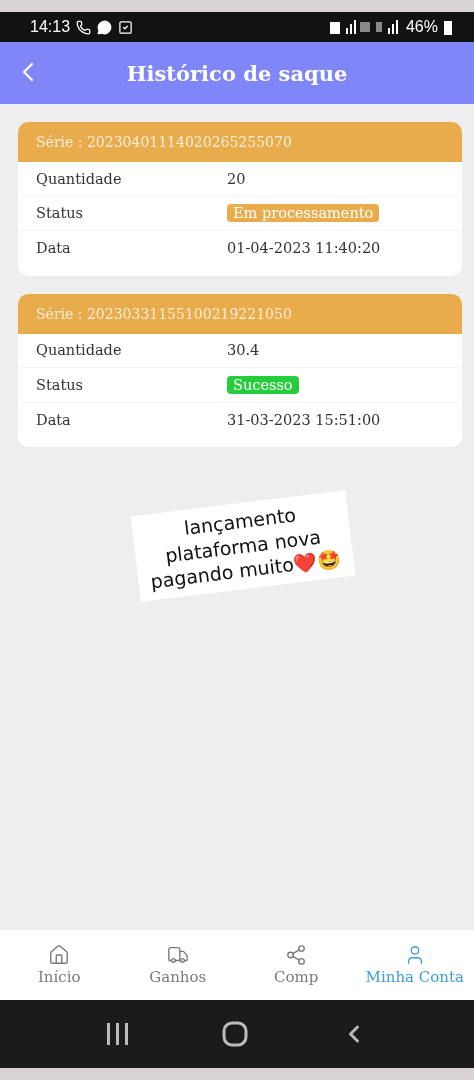 This screenshot has height=1080, width=474. What do you see at coordinates (421, 27) in the screenshot?
I see `battery-percent: 46%` at bounding box center [421, 27].